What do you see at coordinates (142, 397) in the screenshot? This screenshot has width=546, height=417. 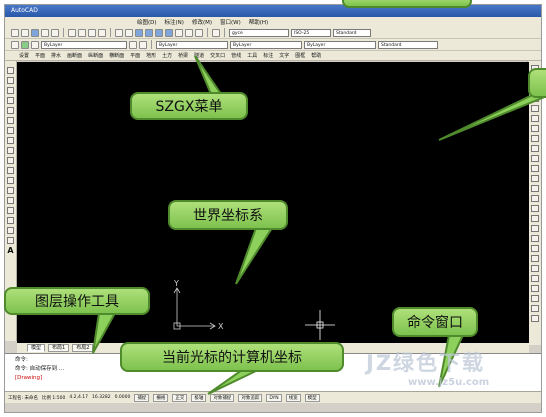 I see `snap-toggle: 捕捉` at bounding box center [142, 397].